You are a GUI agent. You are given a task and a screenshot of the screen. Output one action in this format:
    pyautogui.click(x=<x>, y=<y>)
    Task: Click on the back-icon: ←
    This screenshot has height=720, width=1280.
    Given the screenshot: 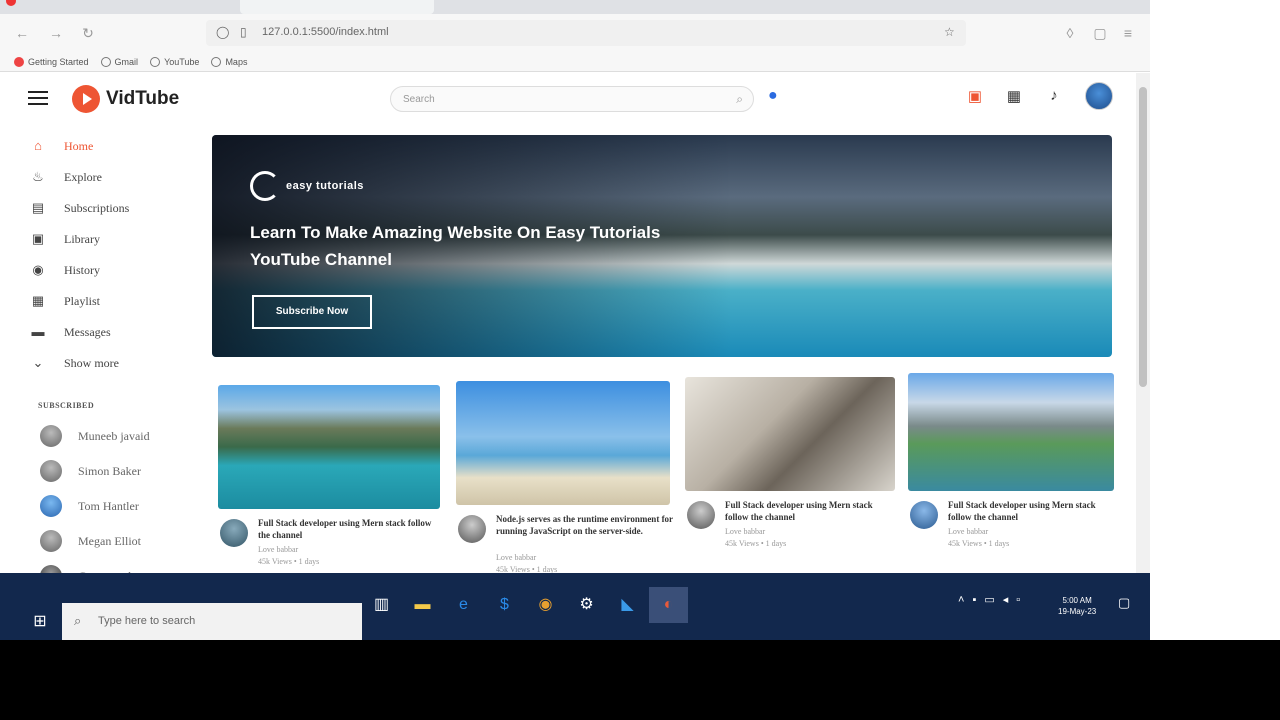 What is the action you would take?
    pyautogui.click(x=22, y=33)
    